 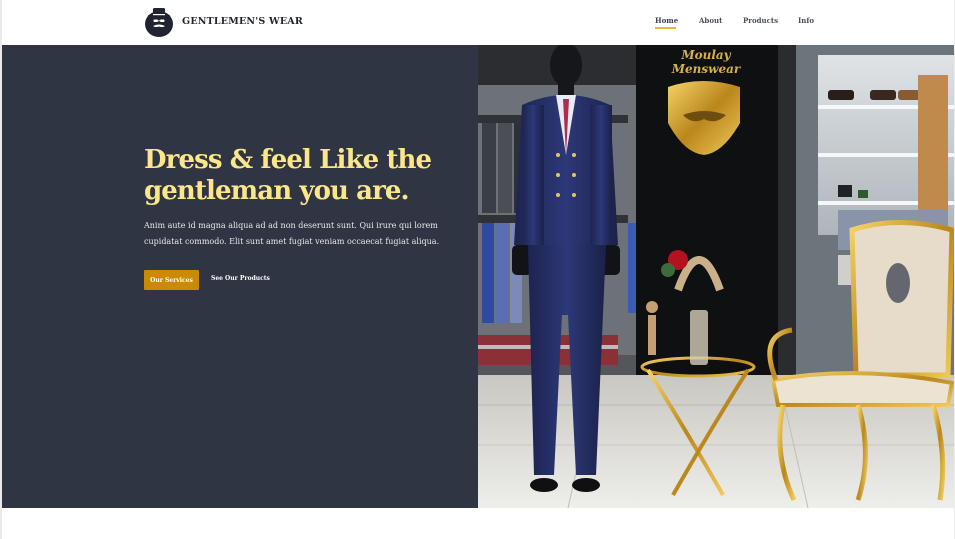 I want to click on nav-about: About, so click(x=710, y=20).